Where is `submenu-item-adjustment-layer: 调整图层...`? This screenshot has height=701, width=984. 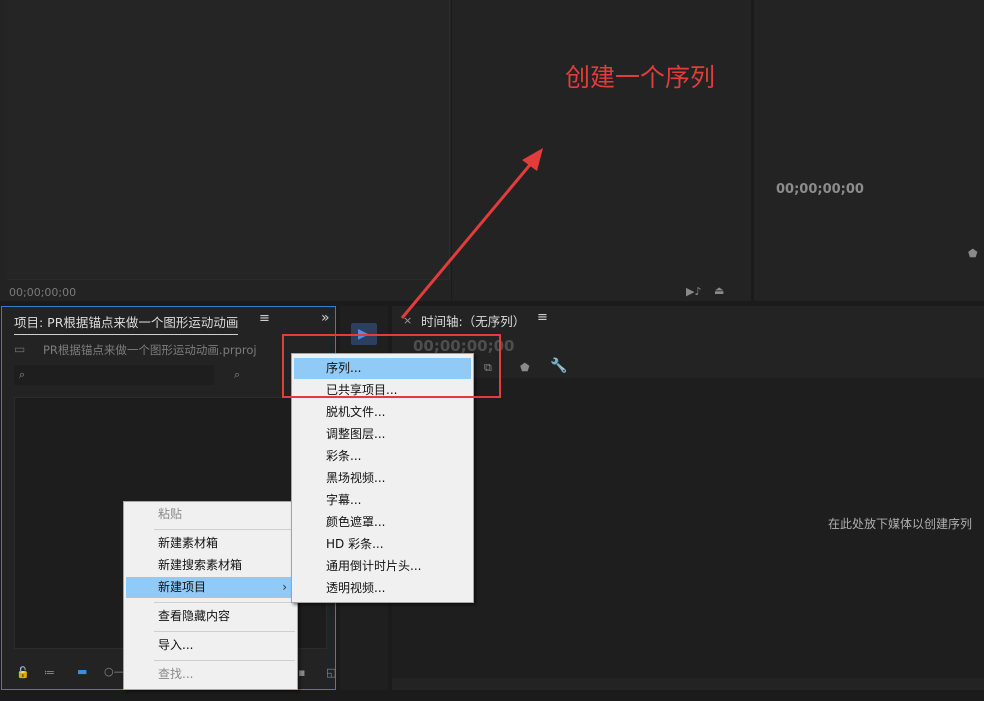
submenu-item-adjustment-layer: 调整图层... is located at coordinates (382, 434).